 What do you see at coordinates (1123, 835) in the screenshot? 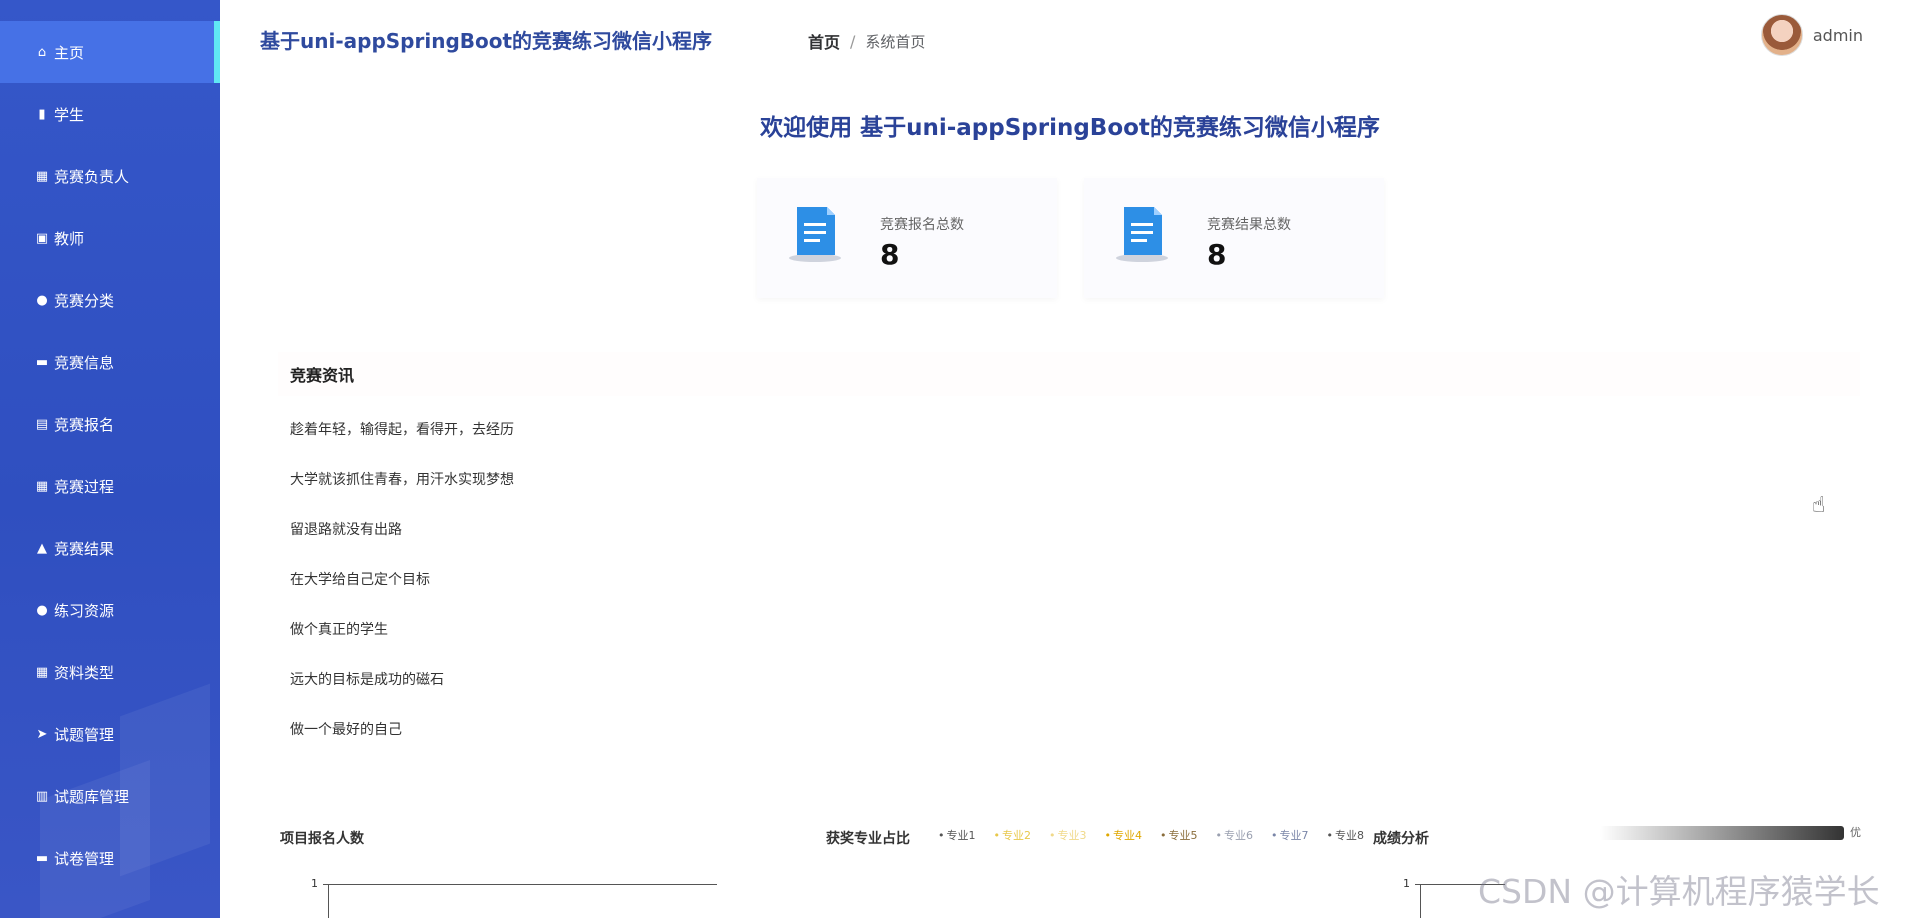
I see `legend-item: 专业4` at bounding box center [1123, 835].